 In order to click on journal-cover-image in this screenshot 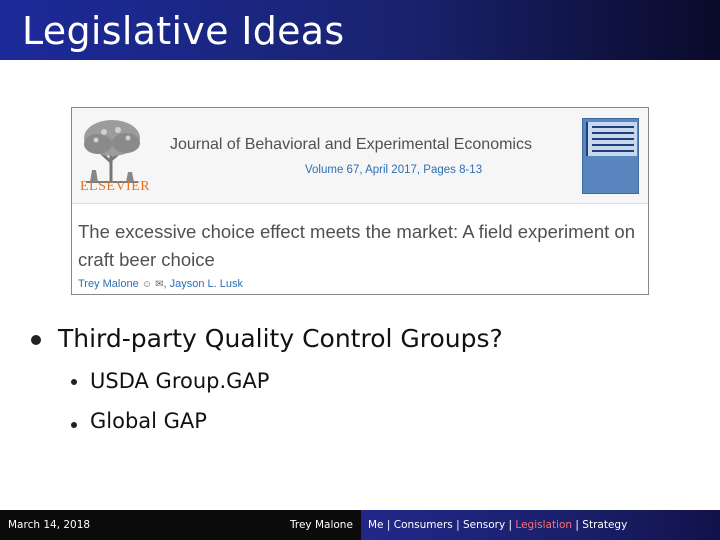, I will do `click(610, 156)`.